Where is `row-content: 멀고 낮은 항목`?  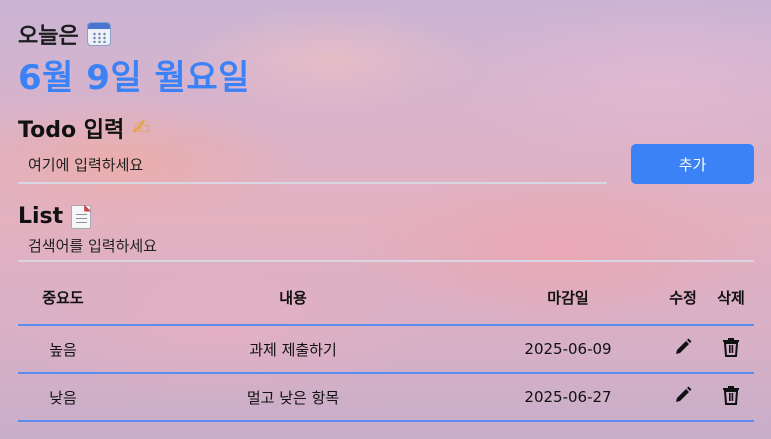
row-content: 멀고 낮은 항목 is located at coordinates (293, 397).